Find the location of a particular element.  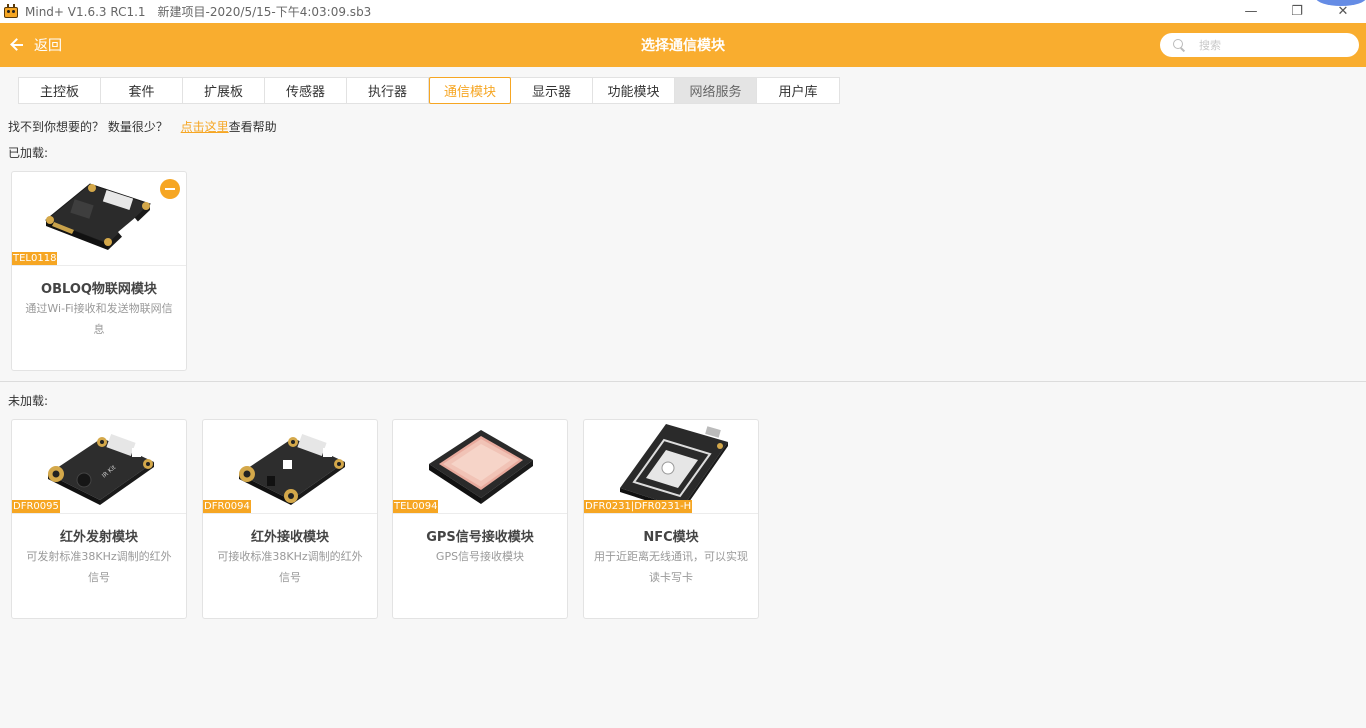

tab-4: 执行器 is located at coordinates (388, 90).